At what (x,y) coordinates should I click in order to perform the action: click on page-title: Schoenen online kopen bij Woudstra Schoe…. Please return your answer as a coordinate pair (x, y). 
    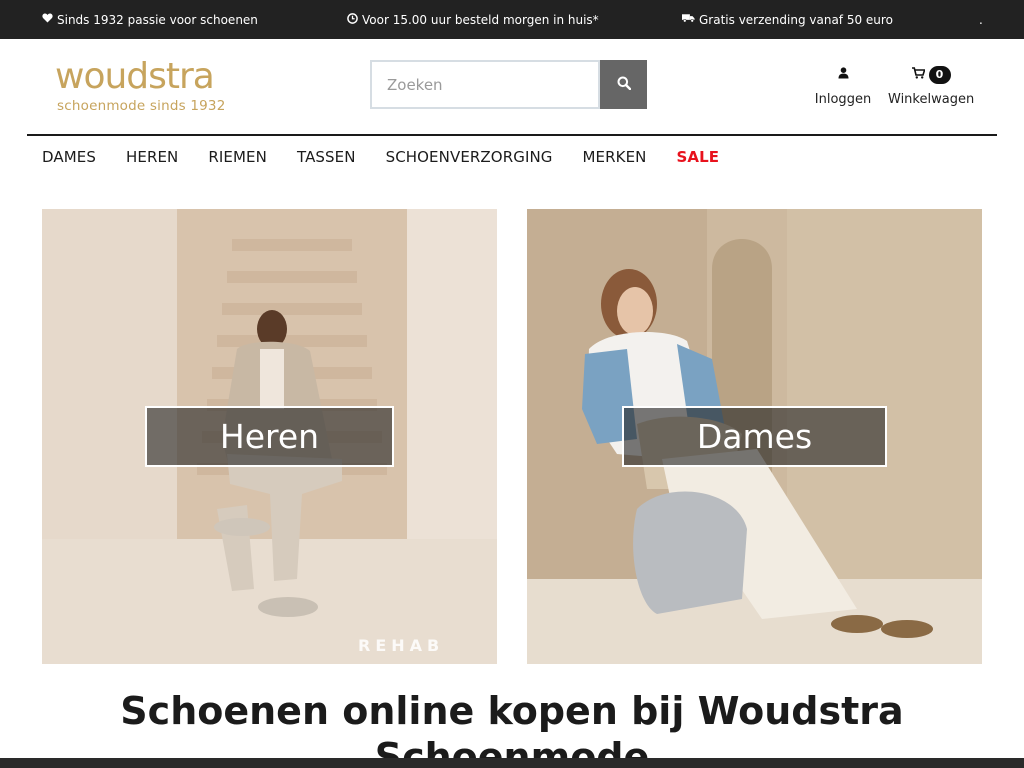
    Looking at the image, I should click on (512, 728).